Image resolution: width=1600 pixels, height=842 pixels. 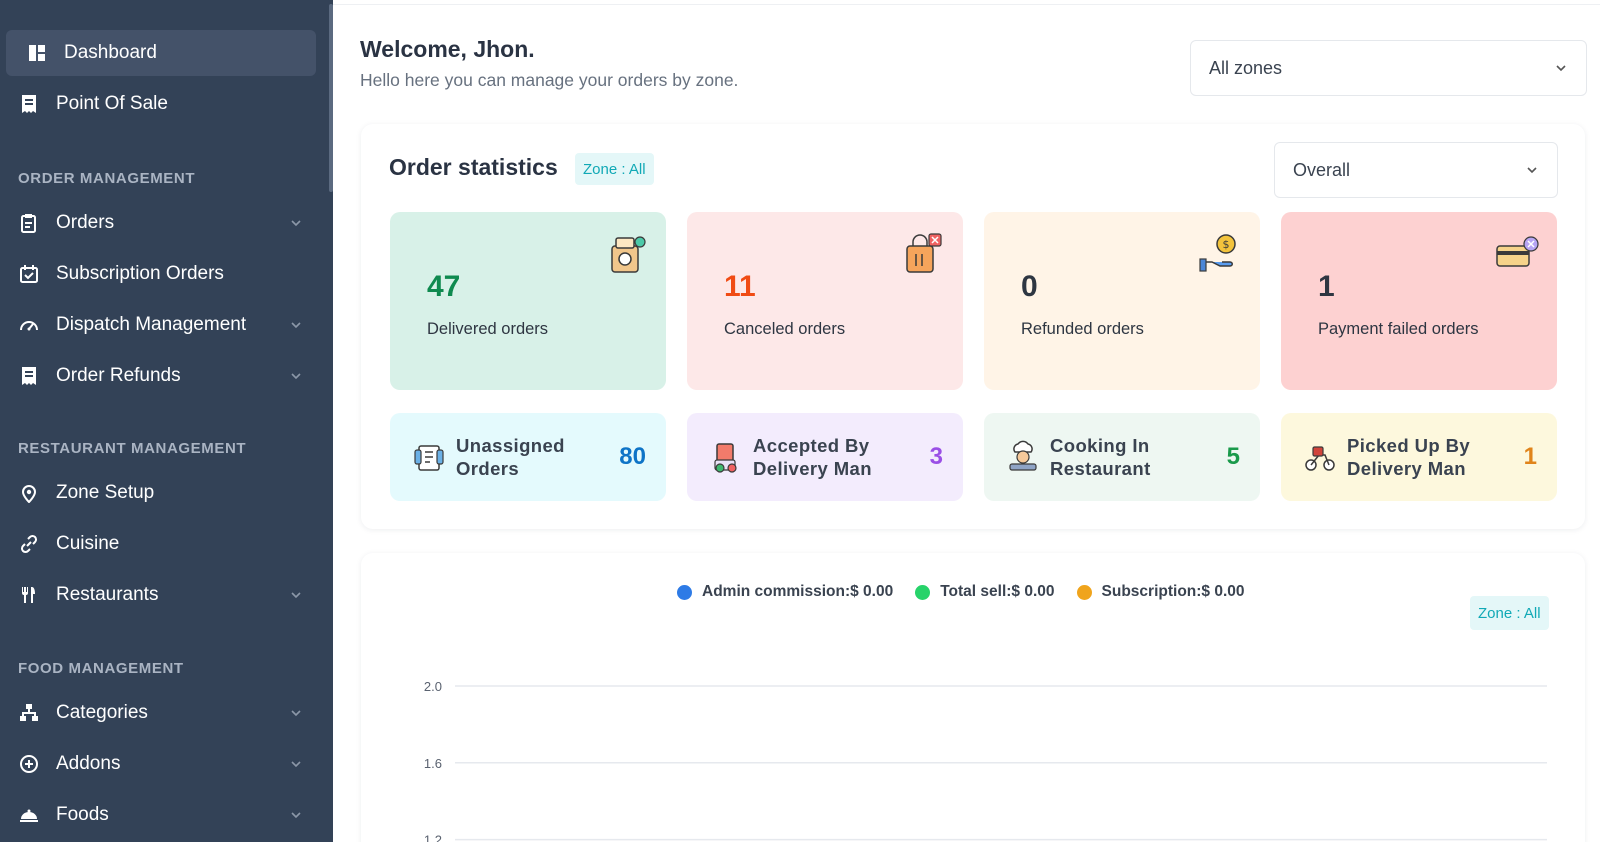 I want to click on orders-icon, so click(x=29, y=223).